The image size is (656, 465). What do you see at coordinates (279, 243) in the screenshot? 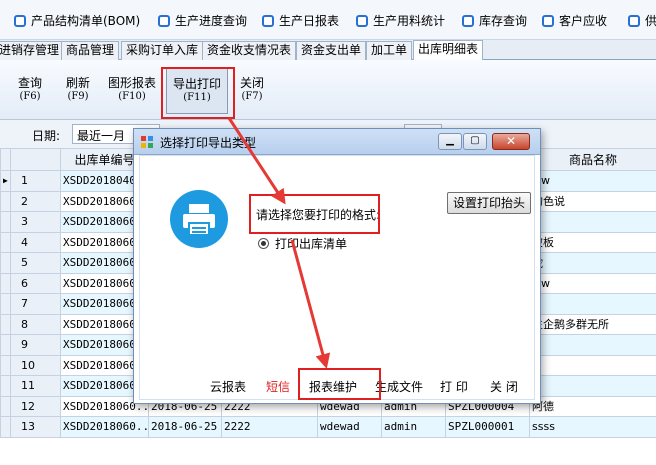
I see `annotation-arrows` at bounding box center [279, 243].